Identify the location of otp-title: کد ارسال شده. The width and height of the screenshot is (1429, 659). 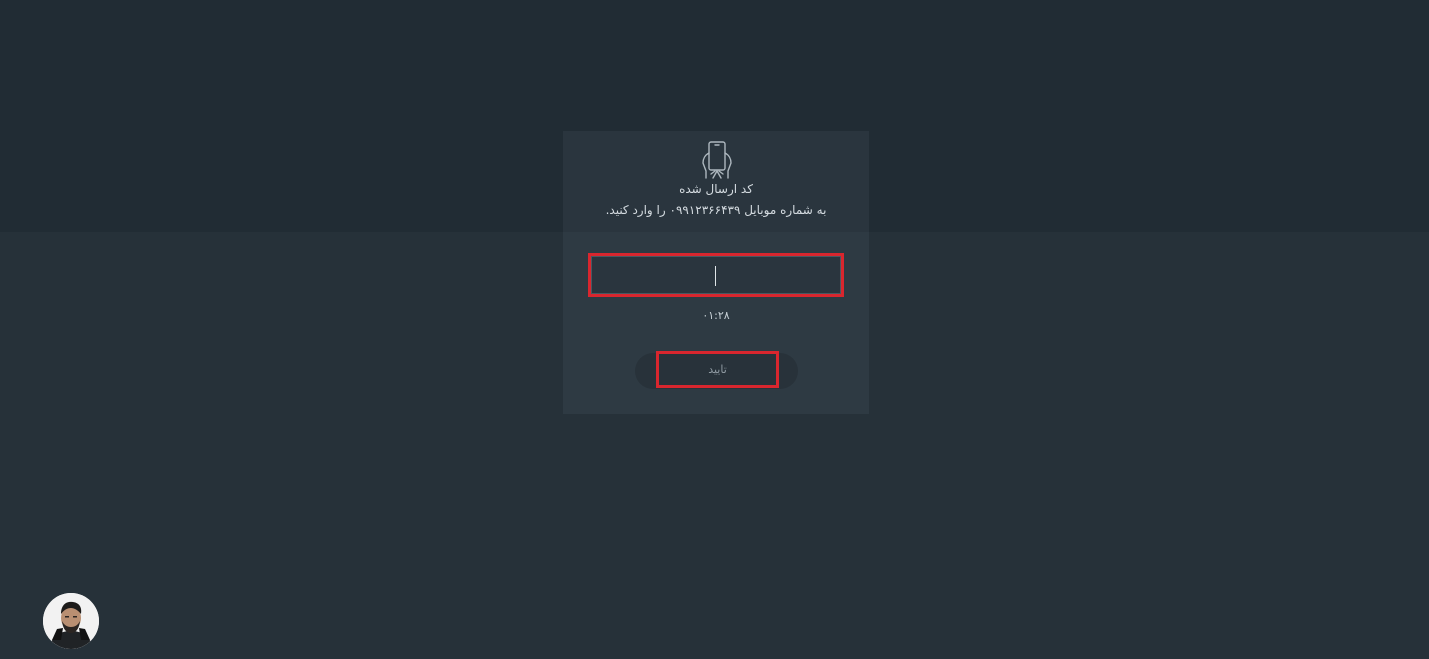
(716, 189).